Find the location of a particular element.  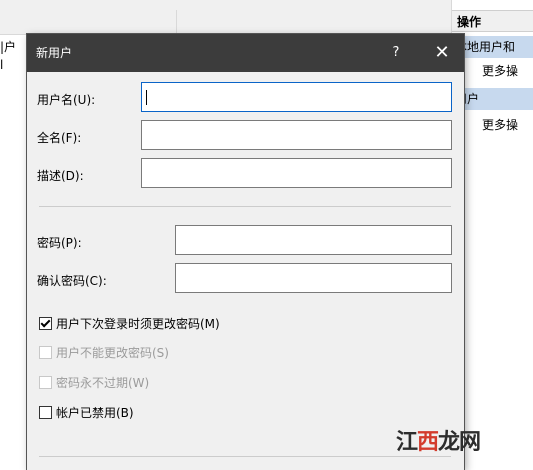

cannot-change-password-checkbox: 用户不能更改密码(S) is located at coordinates (104, 352).